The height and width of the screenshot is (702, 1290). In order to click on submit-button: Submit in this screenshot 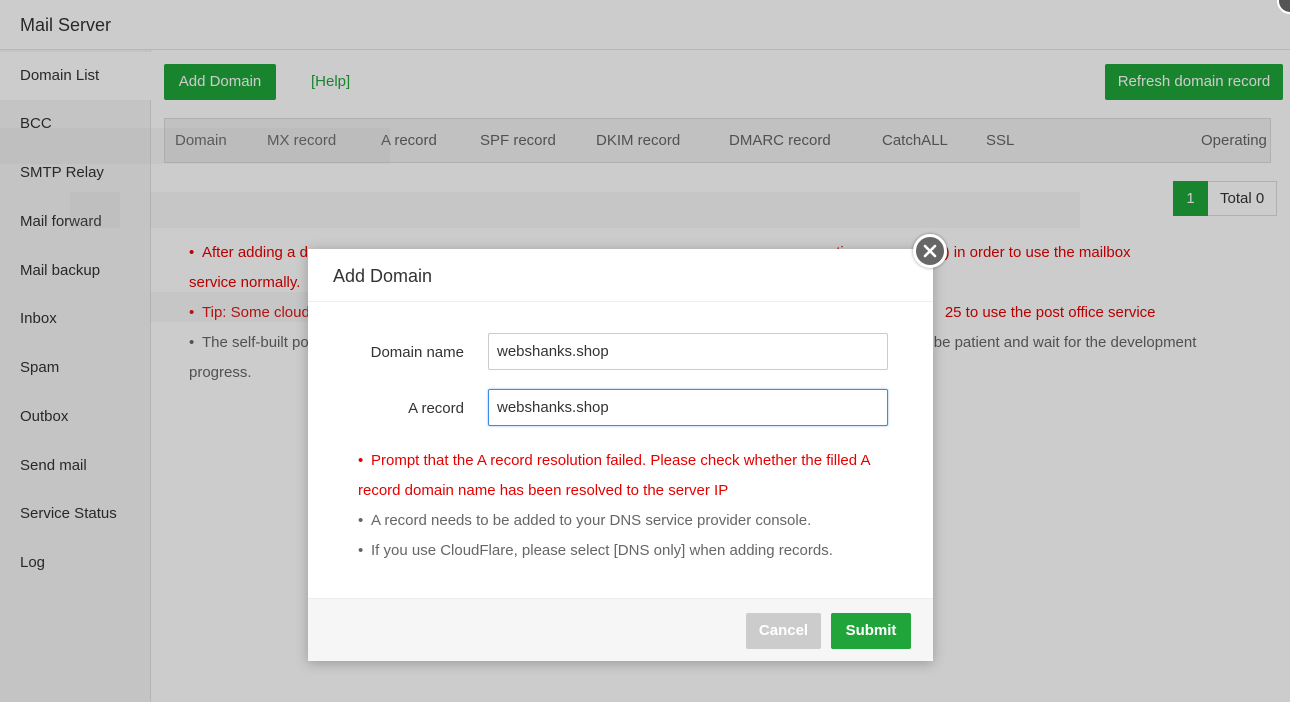, I will do `click(871, 631)`.